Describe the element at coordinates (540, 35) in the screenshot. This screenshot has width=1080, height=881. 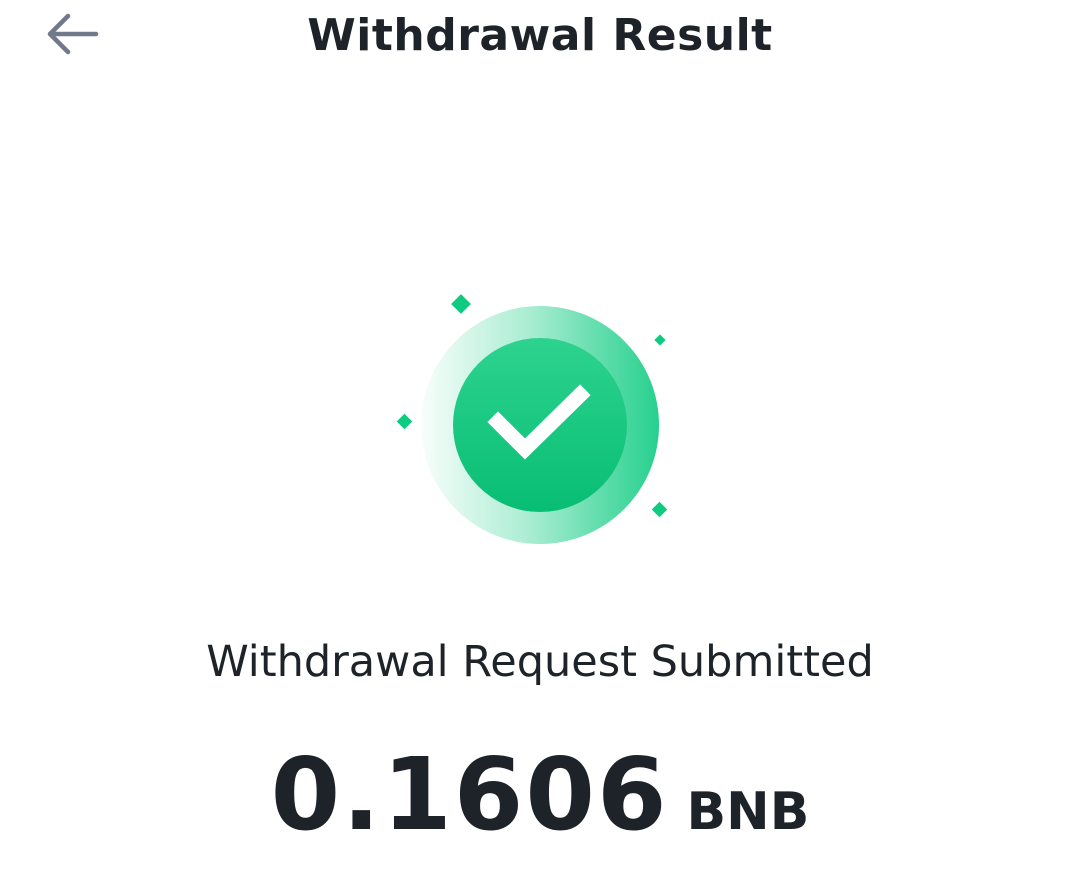
I see `page-title: Withdrawal Result` at that location.